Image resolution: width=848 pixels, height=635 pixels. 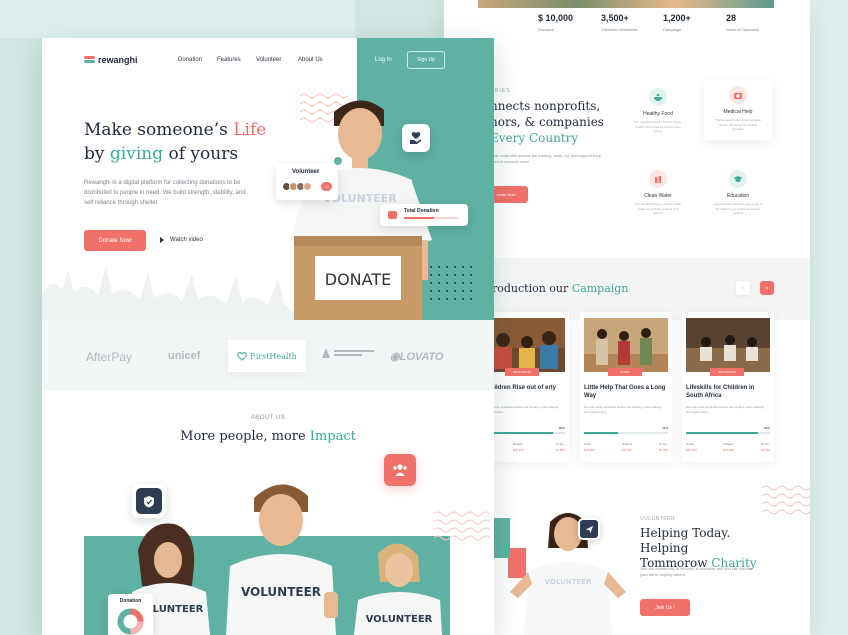 I want to click on team-volunteers-photo: VOLUNTEER VOLUNTEER VOLUNTEER, so click(x=285, y=559).